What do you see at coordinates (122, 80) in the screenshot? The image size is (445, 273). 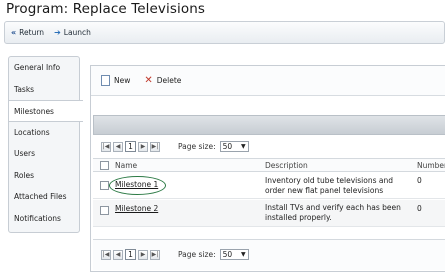 I see `new-label: New` at bounding box center [122, 80].